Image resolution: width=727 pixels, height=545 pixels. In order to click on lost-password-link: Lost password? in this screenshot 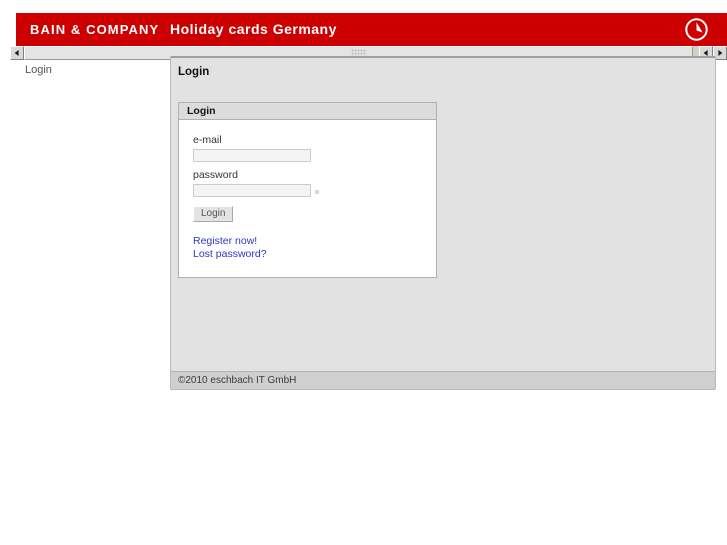, I will do `click(307, 254)`.